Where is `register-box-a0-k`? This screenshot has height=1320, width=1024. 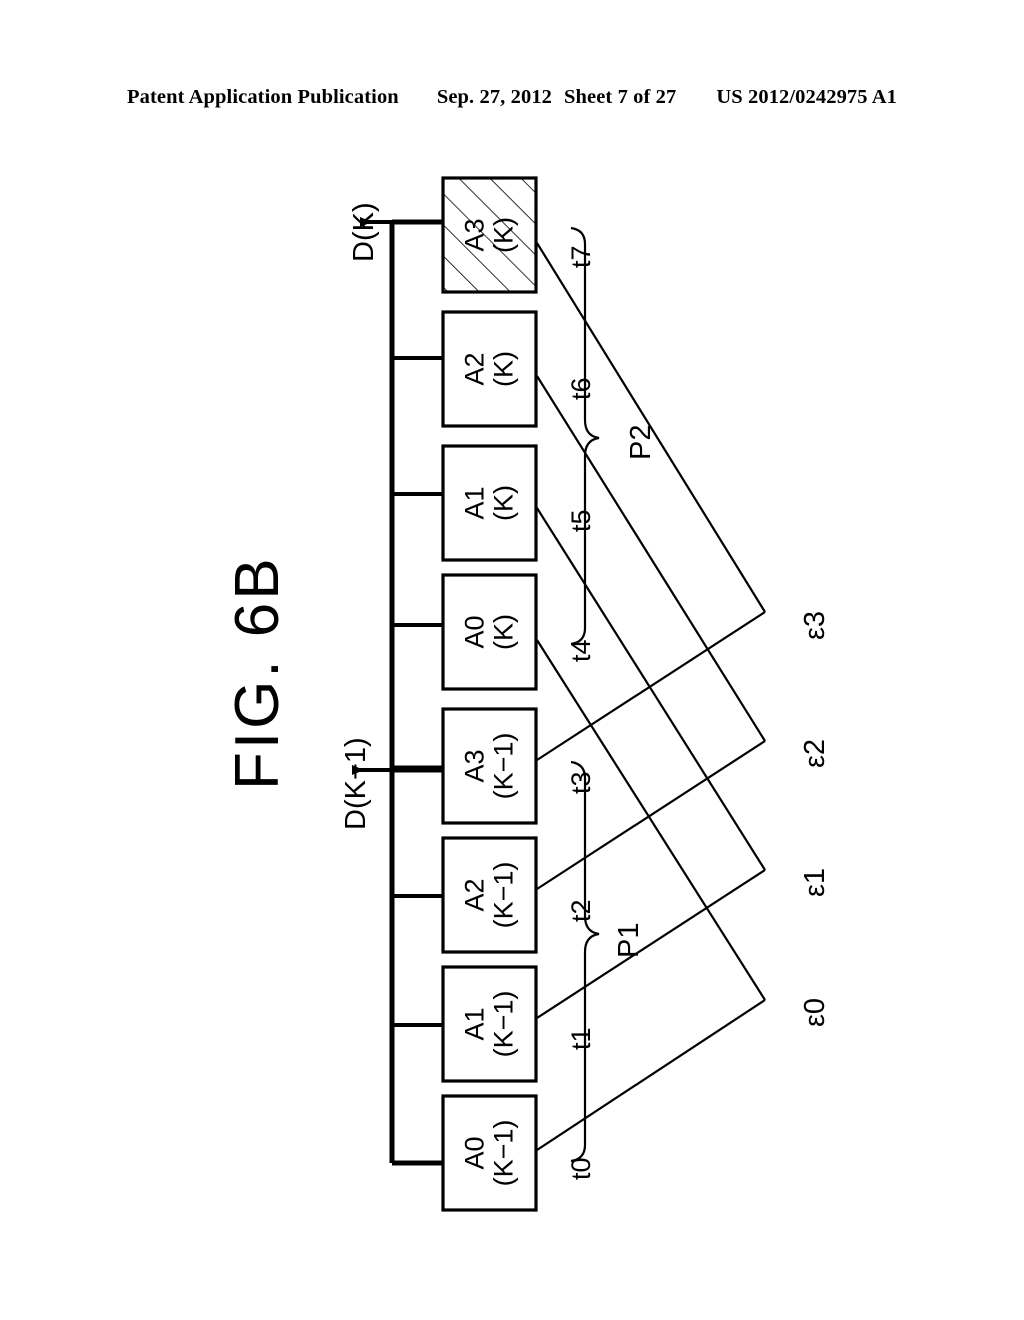 register-box-a0-k is located at coordinates (489, 632).